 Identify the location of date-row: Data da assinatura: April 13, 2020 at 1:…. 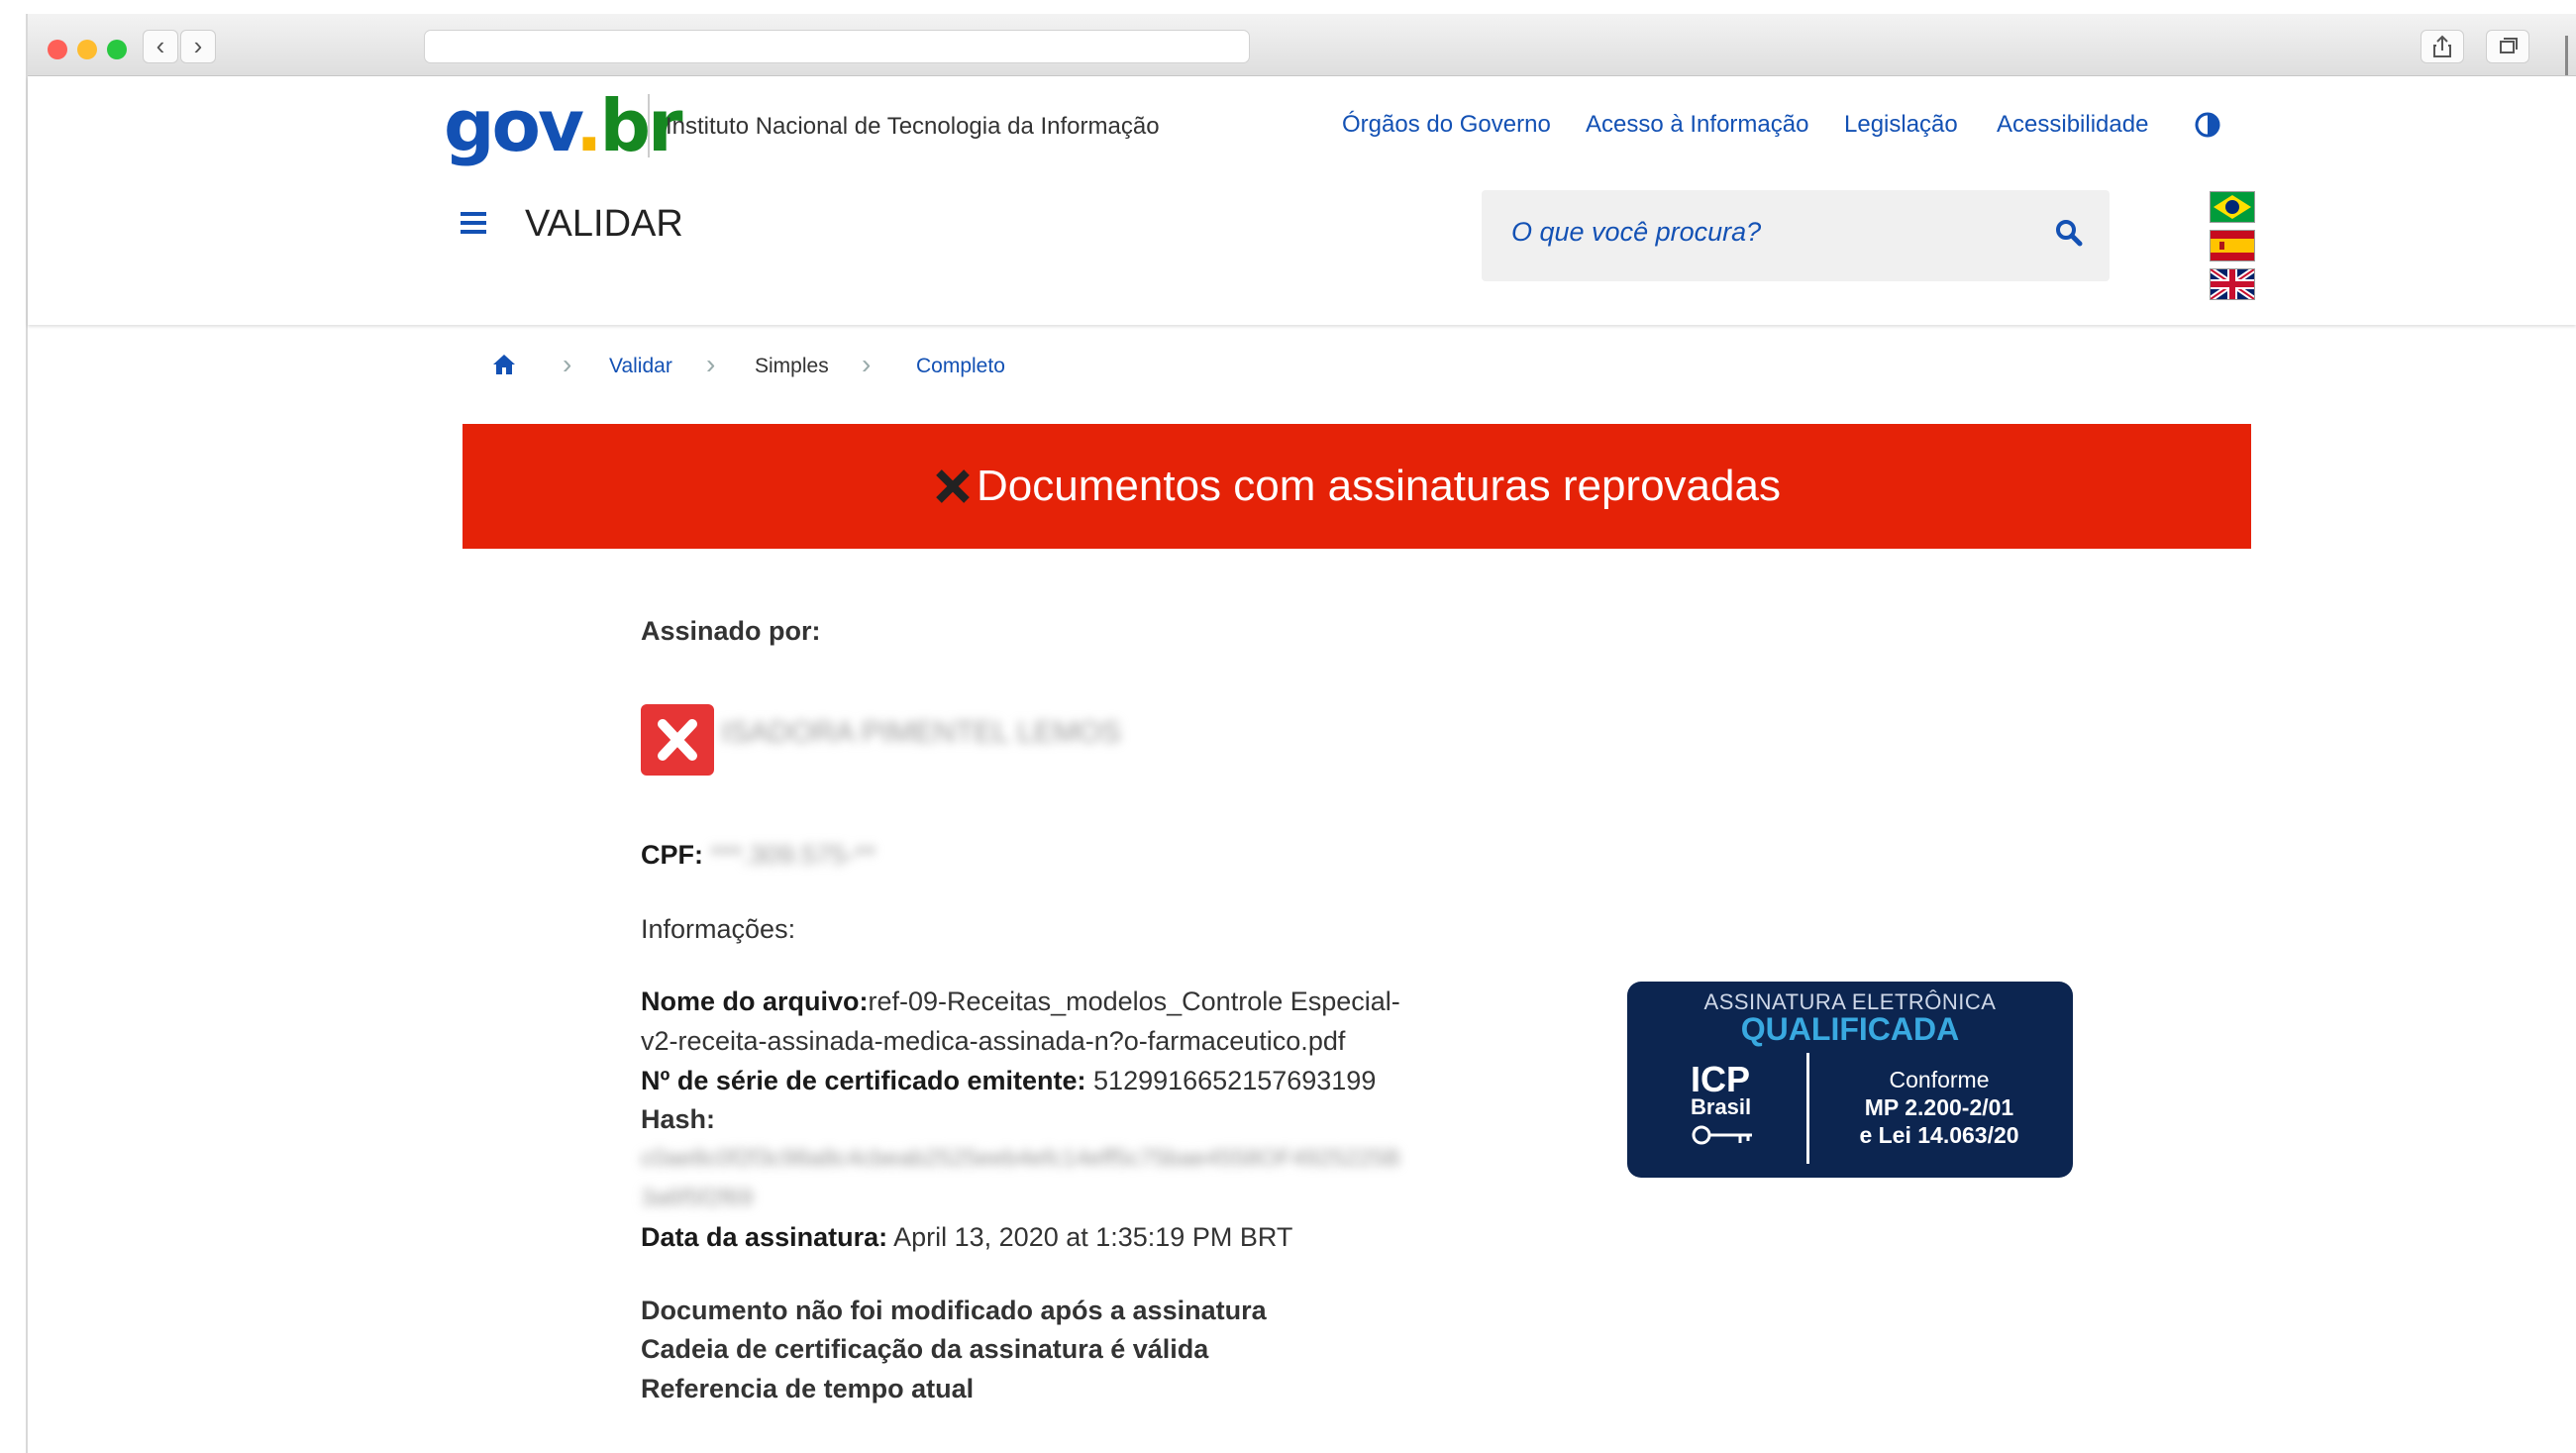
(966, 1237).